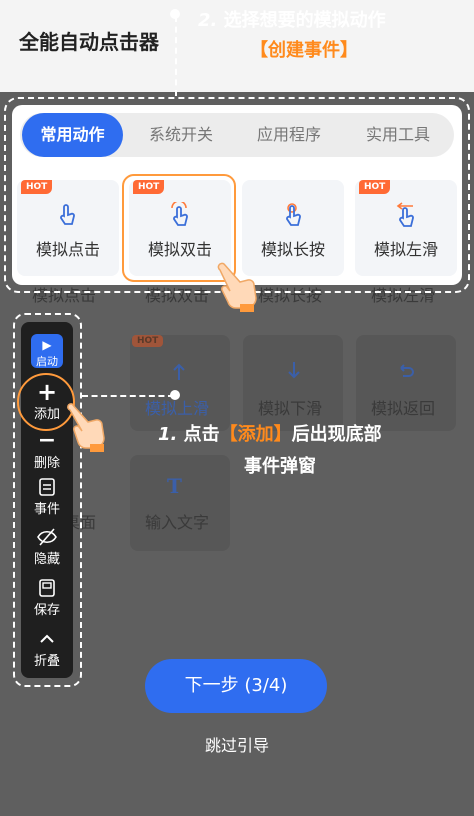  What do you see at coordinates (47, 487) in the screenshot?
I see `event-list-icon` at bounding box center [47, 487].